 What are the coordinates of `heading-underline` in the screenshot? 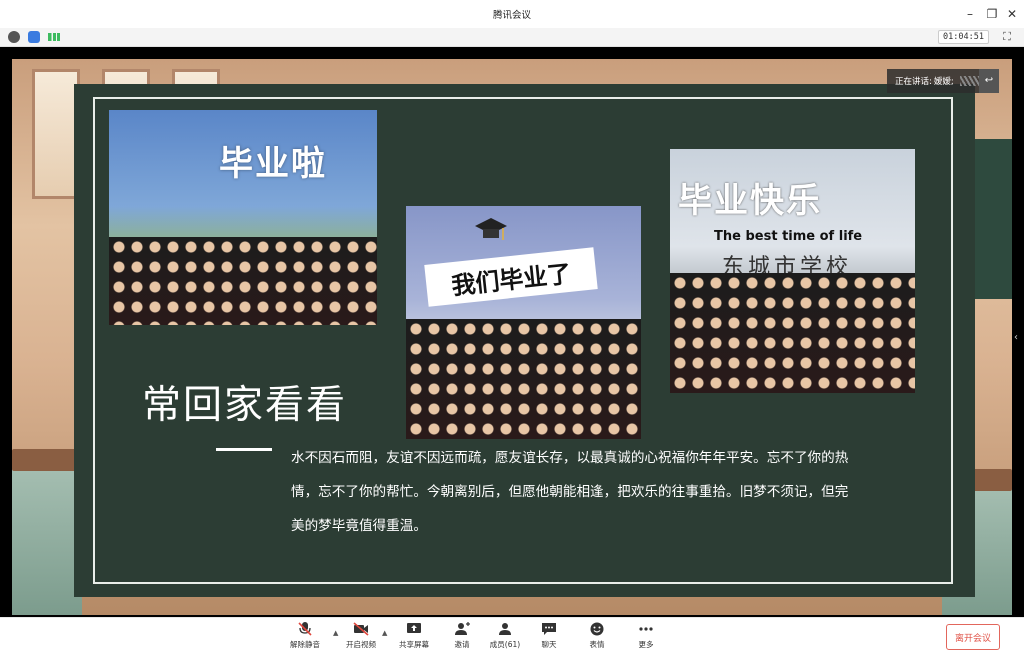 It's located at (244, 449).